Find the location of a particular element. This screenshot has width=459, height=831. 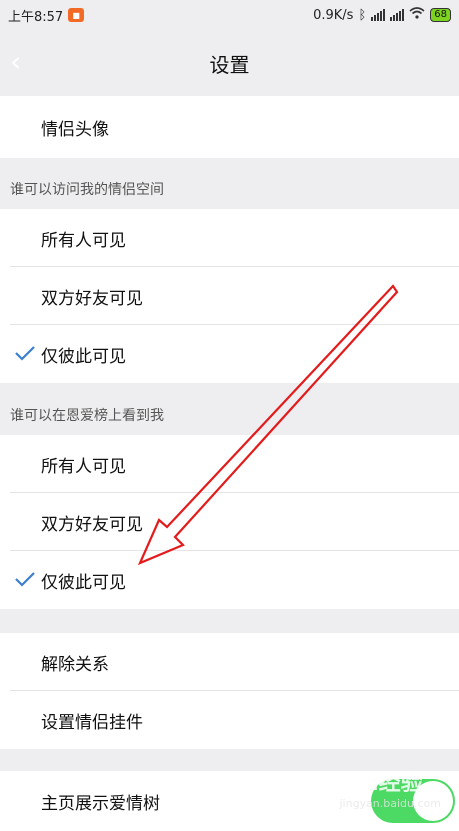

couple-widget-row: 设置情侣挂件 is located at coordinates (229, 720).